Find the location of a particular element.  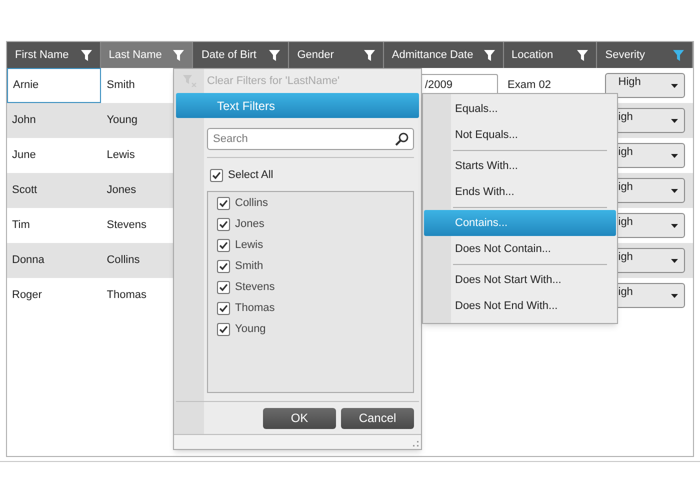

table-cell-text: Collins is located at coordinates (123, 260).